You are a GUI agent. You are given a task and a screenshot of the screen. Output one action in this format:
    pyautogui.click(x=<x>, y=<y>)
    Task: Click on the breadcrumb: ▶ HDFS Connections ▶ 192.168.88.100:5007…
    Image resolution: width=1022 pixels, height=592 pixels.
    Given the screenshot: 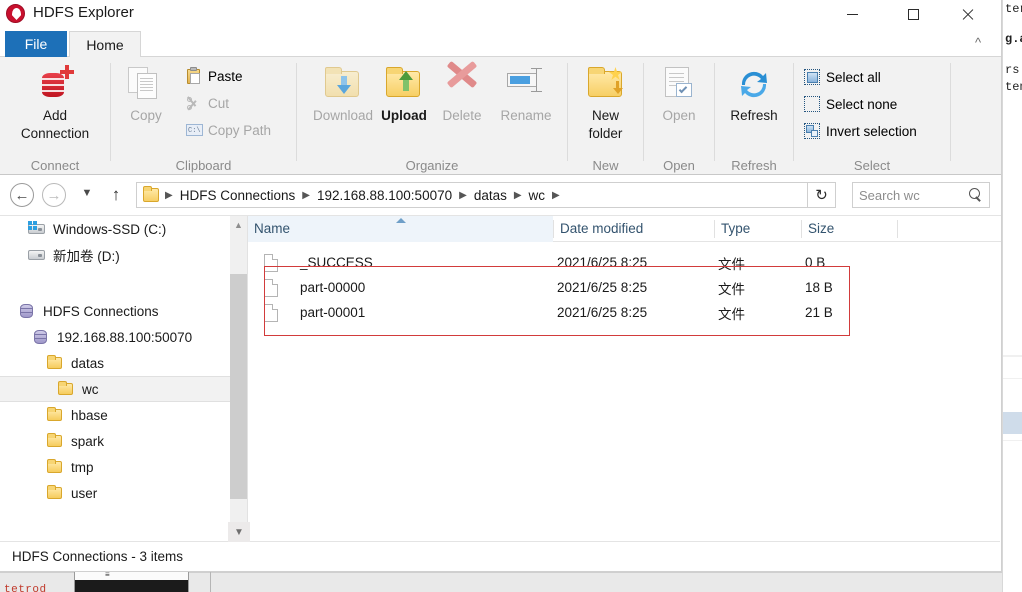 What is the action you would take?
    pyautogui.click(x=472, y=195)
    